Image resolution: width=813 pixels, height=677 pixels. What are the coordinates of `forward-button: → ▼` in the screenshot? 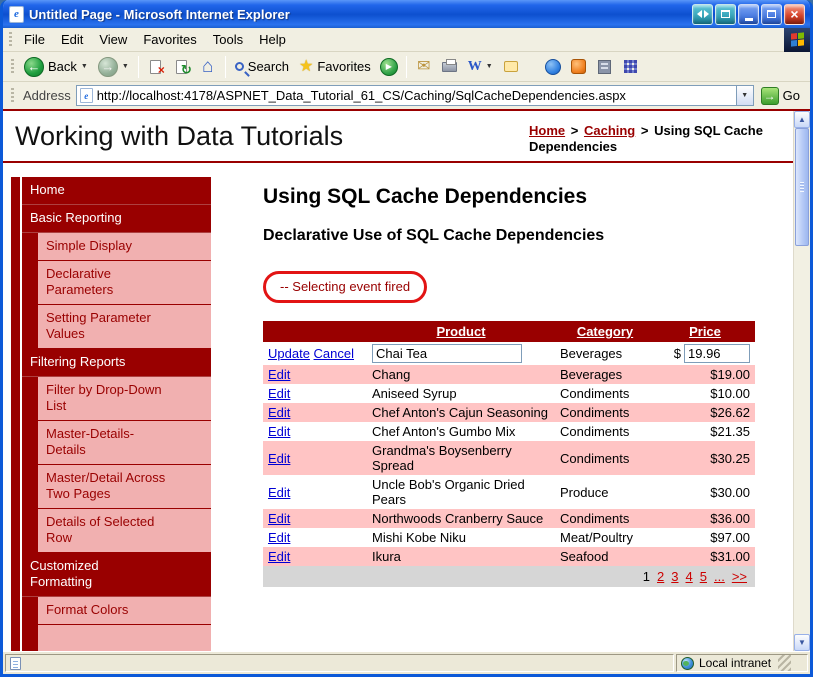 It's located at (113, 67).